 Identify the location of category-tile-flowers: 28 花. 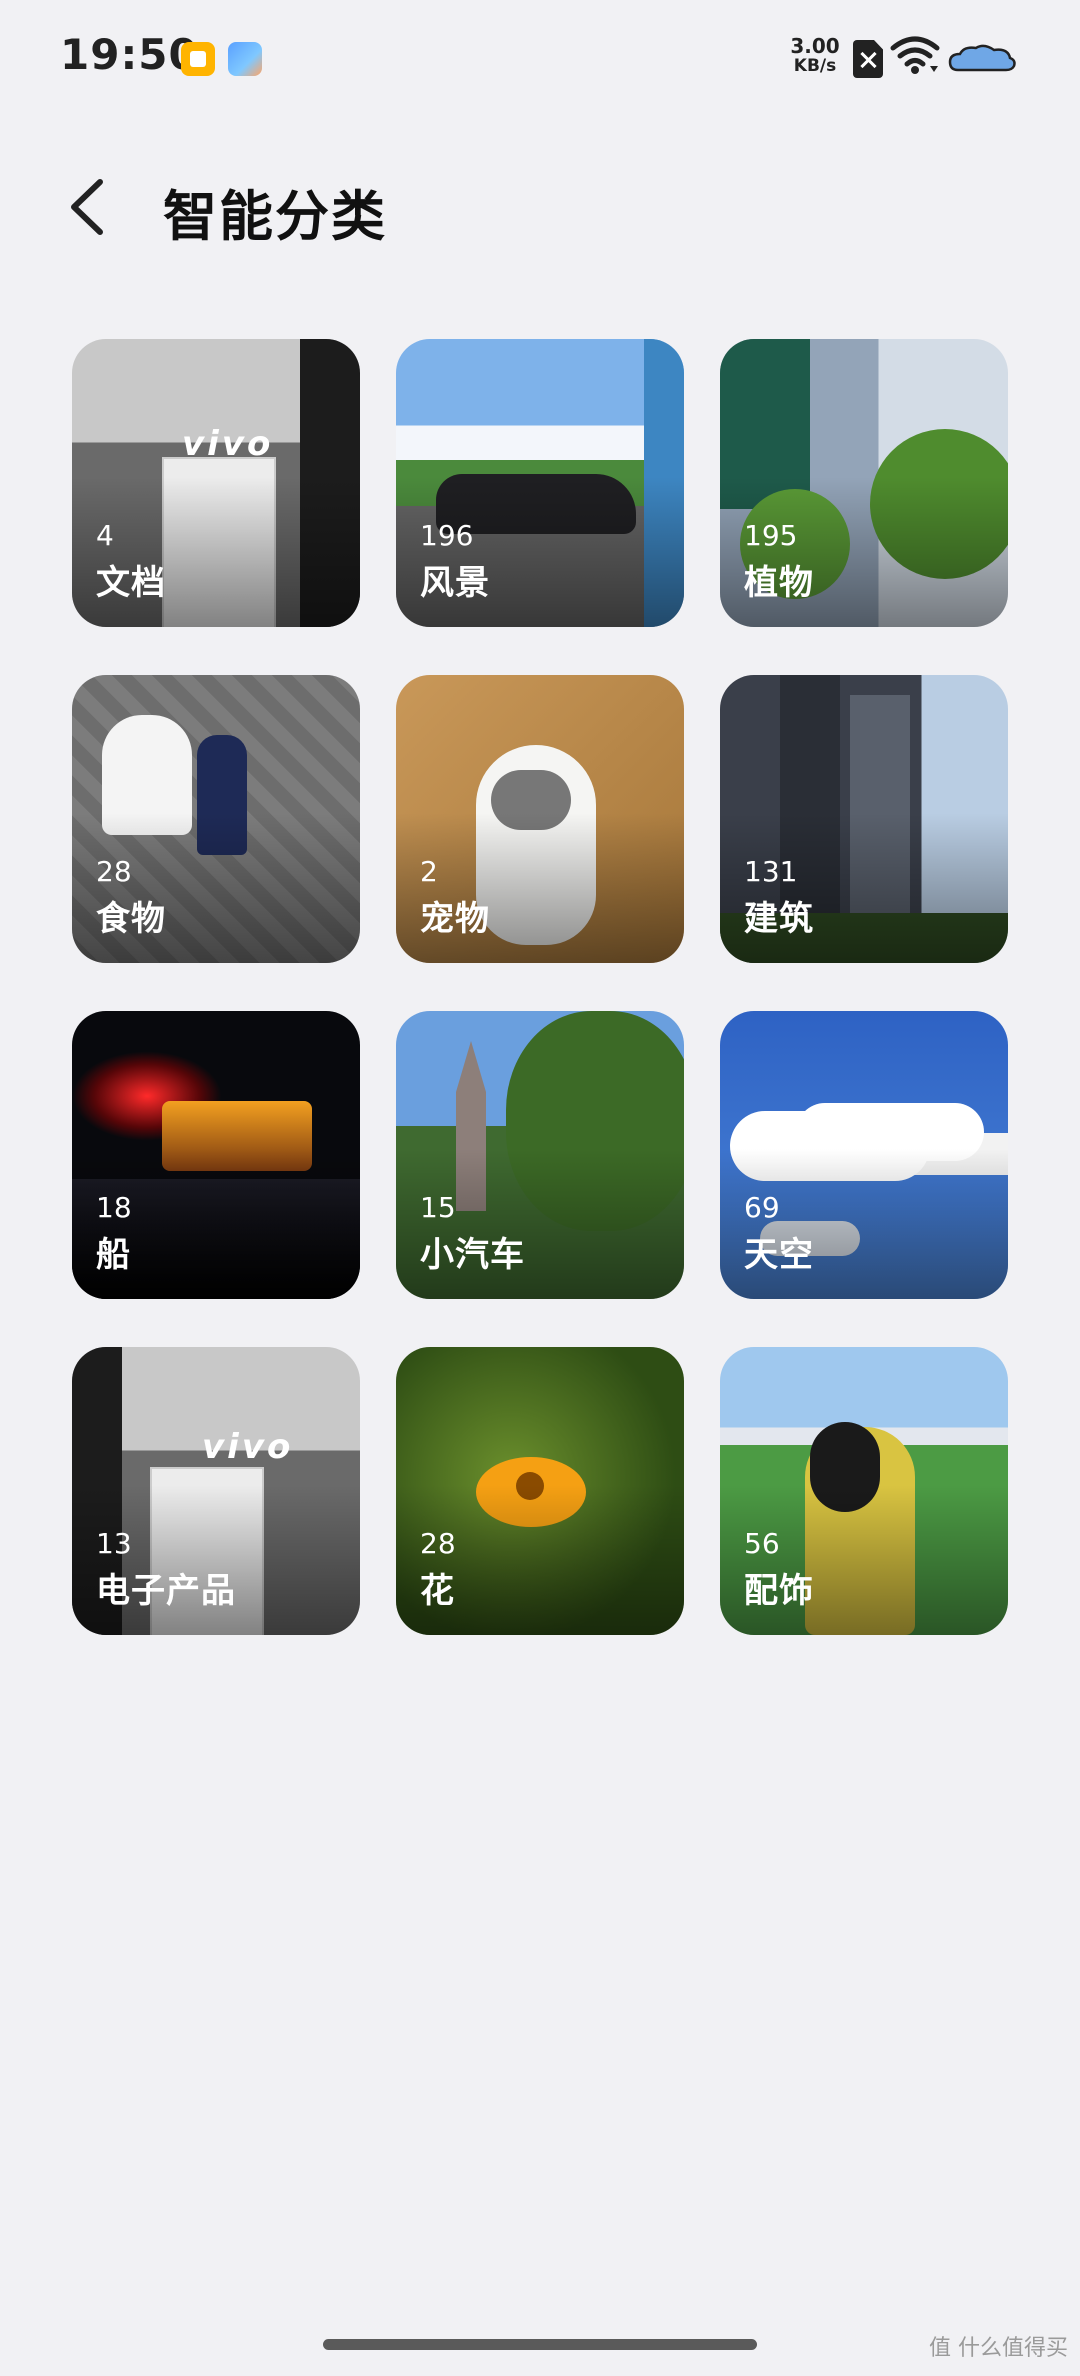
(540, 1491).